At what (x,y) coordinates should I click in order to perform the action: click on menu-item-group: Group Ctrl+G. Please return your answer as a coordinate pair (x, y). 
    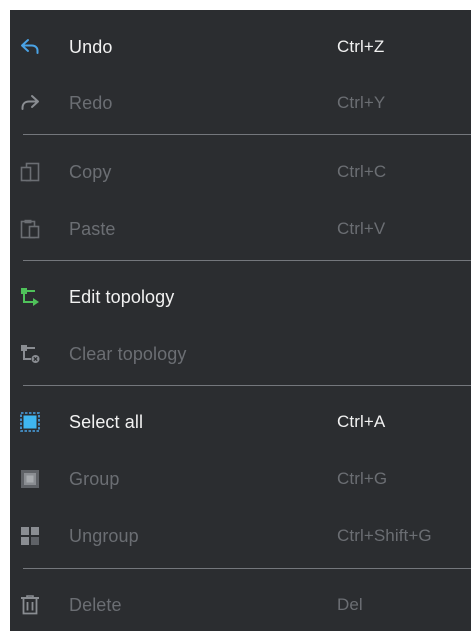
    Looking at the image, I should click on (240, 479).